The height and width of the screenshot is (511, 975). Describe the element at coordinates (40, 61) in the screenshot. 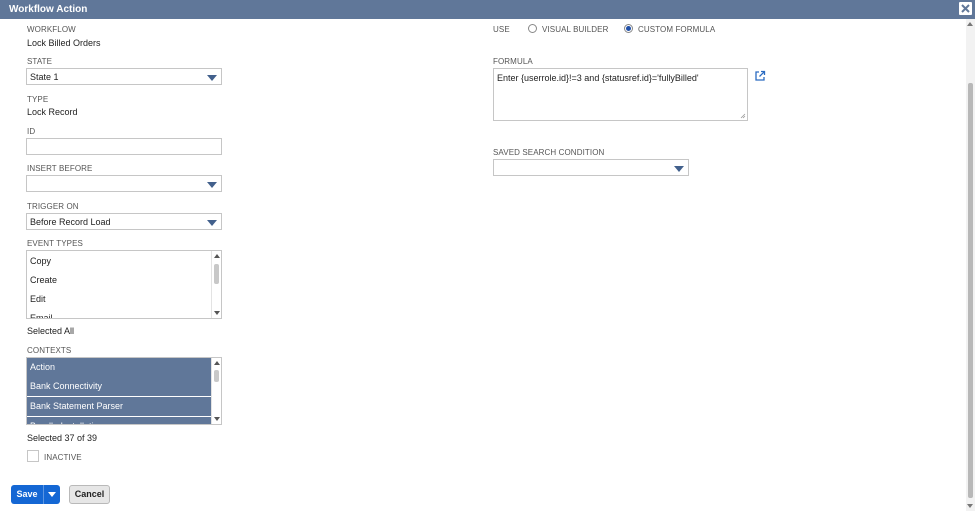

I see `state-label: STATE` at that location.